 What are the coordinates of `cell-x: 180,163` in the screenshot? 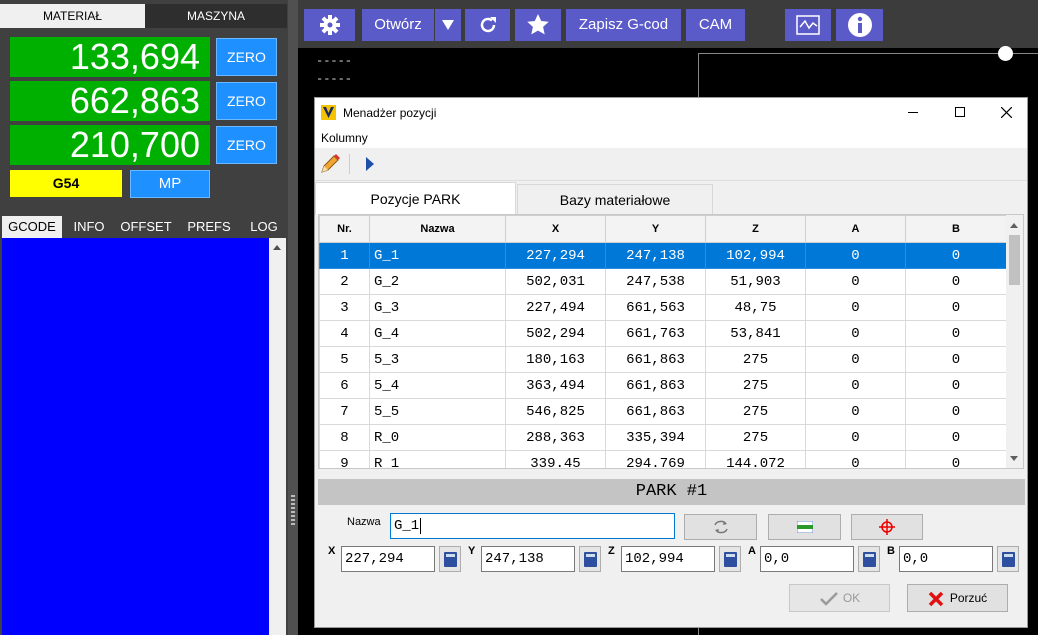 It's located at (555, 359).